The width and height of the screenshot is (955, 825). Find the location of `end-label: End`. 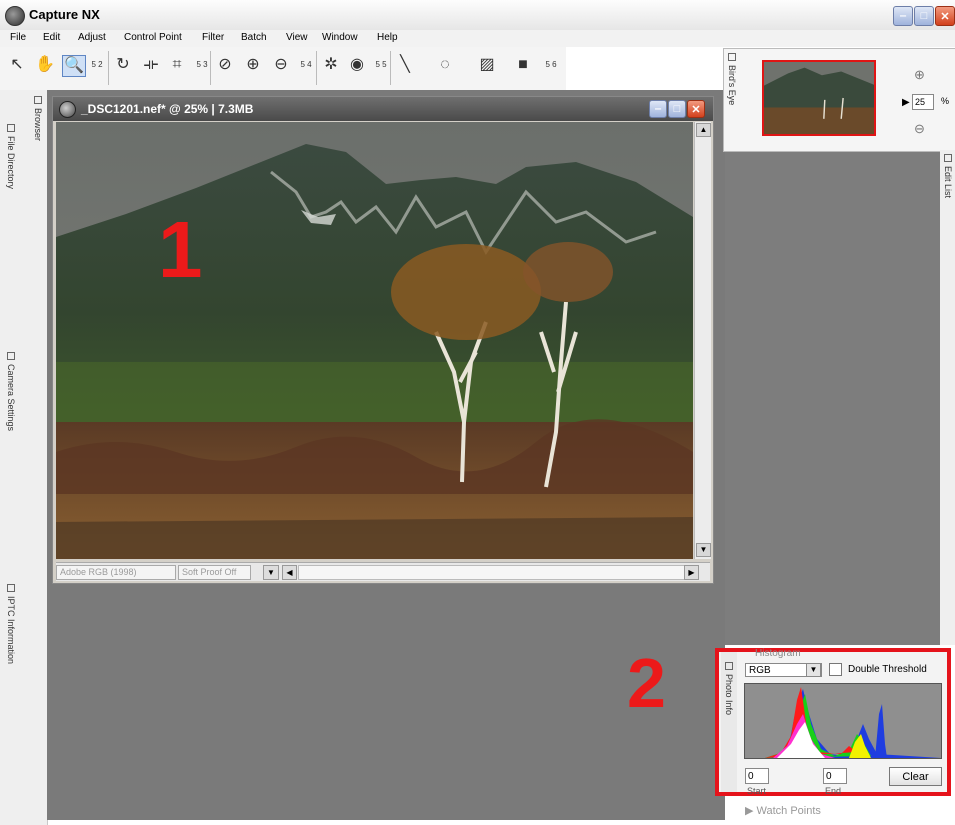

end-label: End is located at coordinates (833, 791).